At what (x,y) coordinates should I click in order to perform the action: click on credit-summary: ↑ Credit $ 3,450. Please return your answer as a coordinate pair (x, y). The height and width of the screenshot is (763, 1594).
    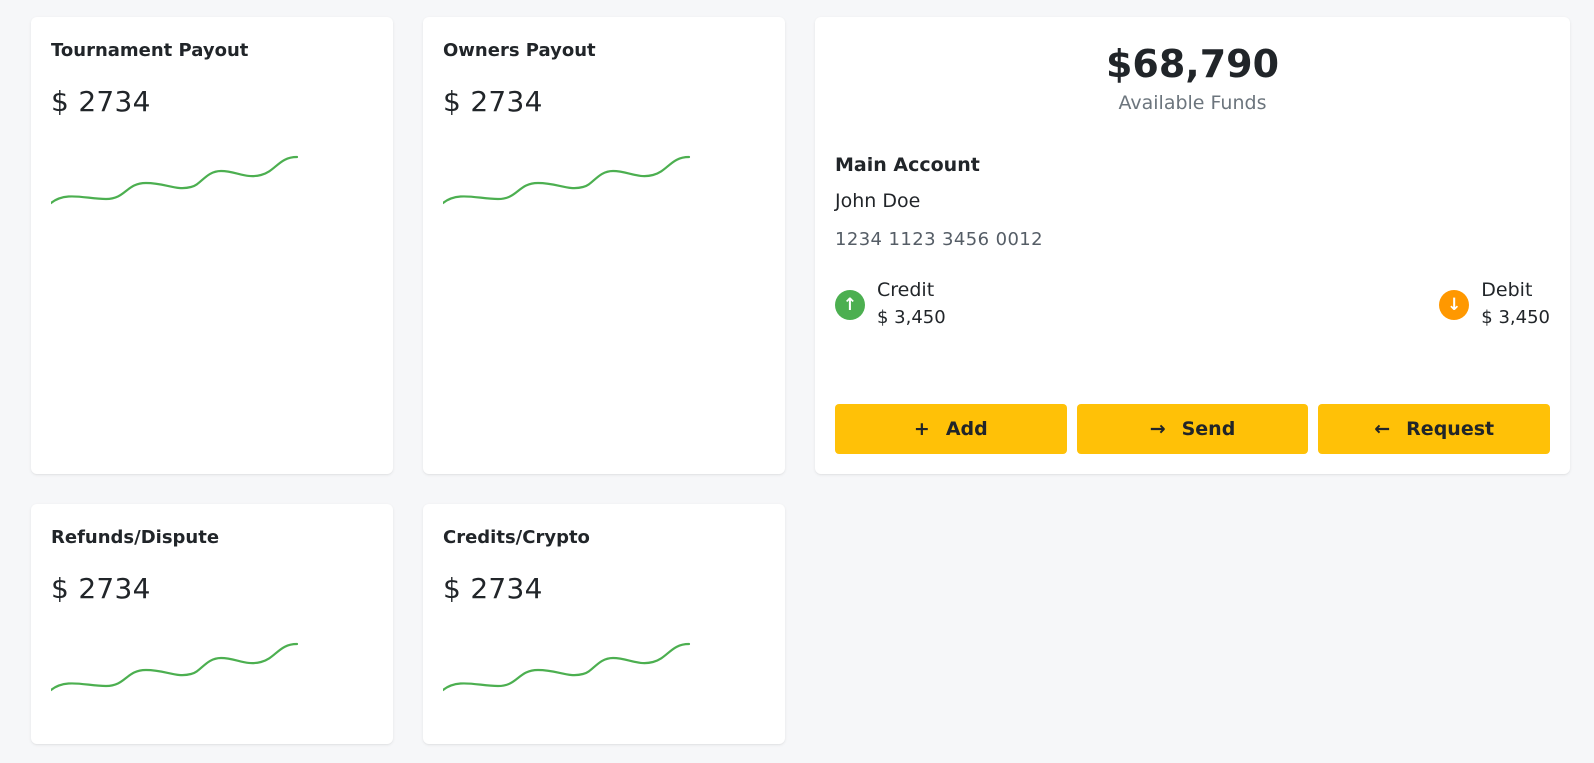
    Looking at the image, I should click on (890, 305).